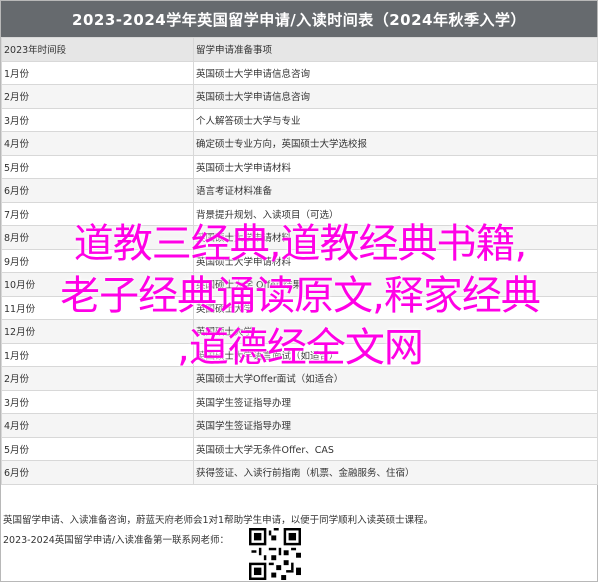 This screenshot has height=584, width=600. I want to click on table-row: 5月份 英国硕士大学无条件Offer、CAS, so click(299, 448).